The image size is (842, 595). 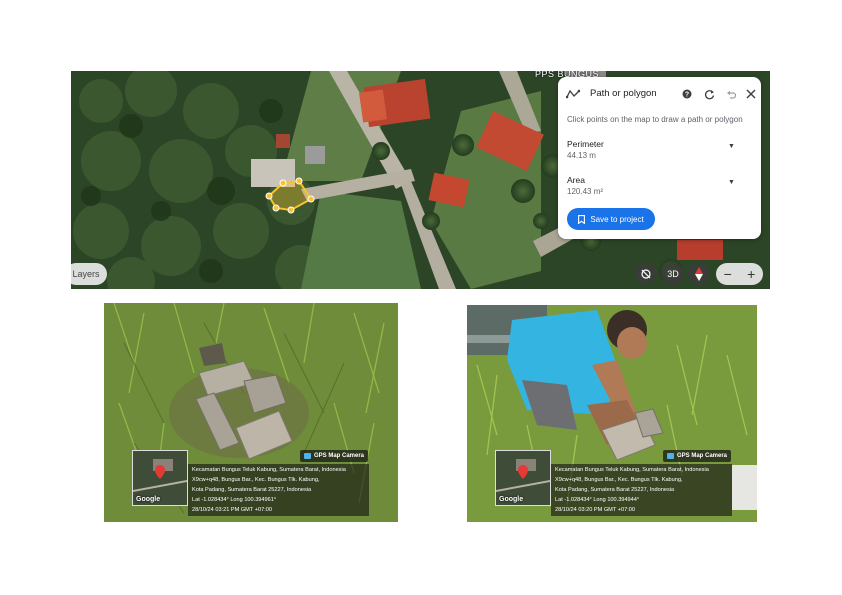 What do you see at coordinates (234, 500) in the screenshot?
I see `gps-line-4: Lat -1.028434° Long 100.394961°` at bounding box center [234, 500].